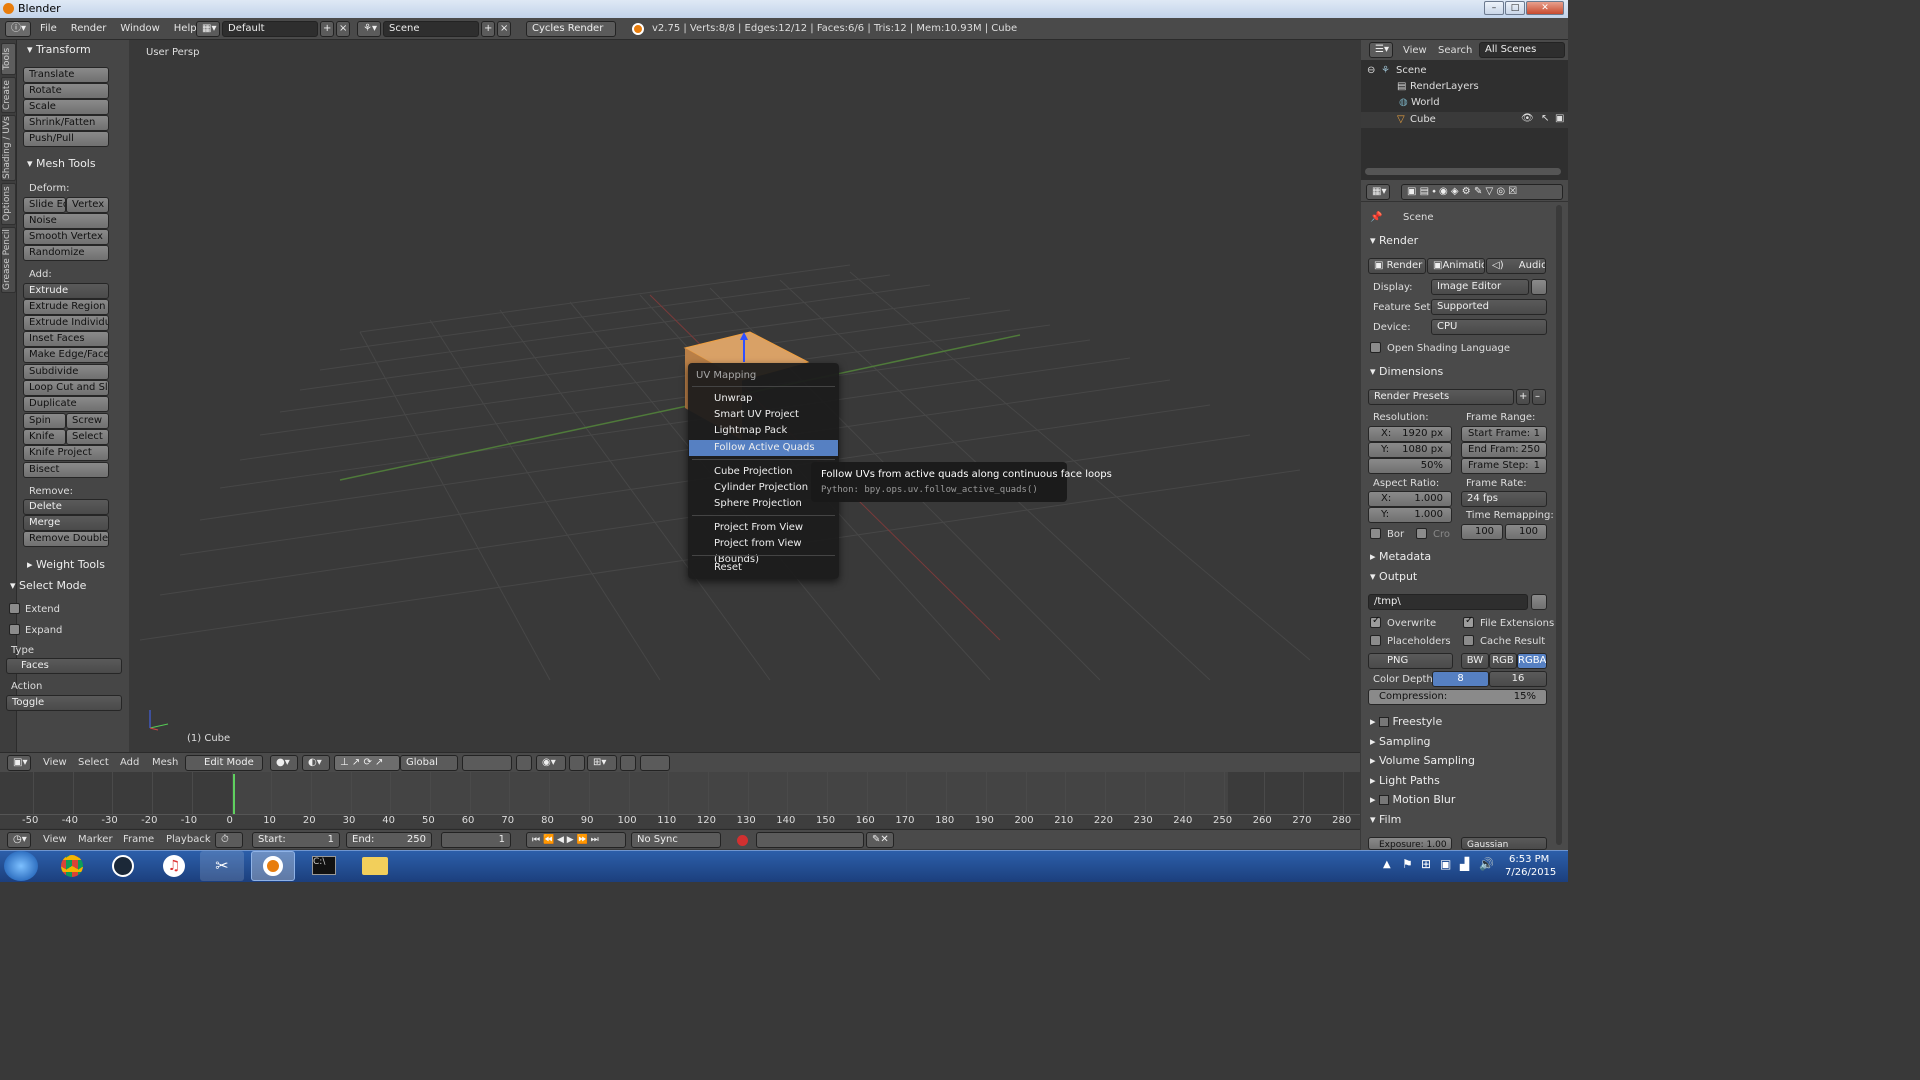 Image resolution: width=1920 pixels, height=1080 pixels. Describe the element at coordinates (139, 29) in the screenshot. I see `menu-window: Window` at that location.